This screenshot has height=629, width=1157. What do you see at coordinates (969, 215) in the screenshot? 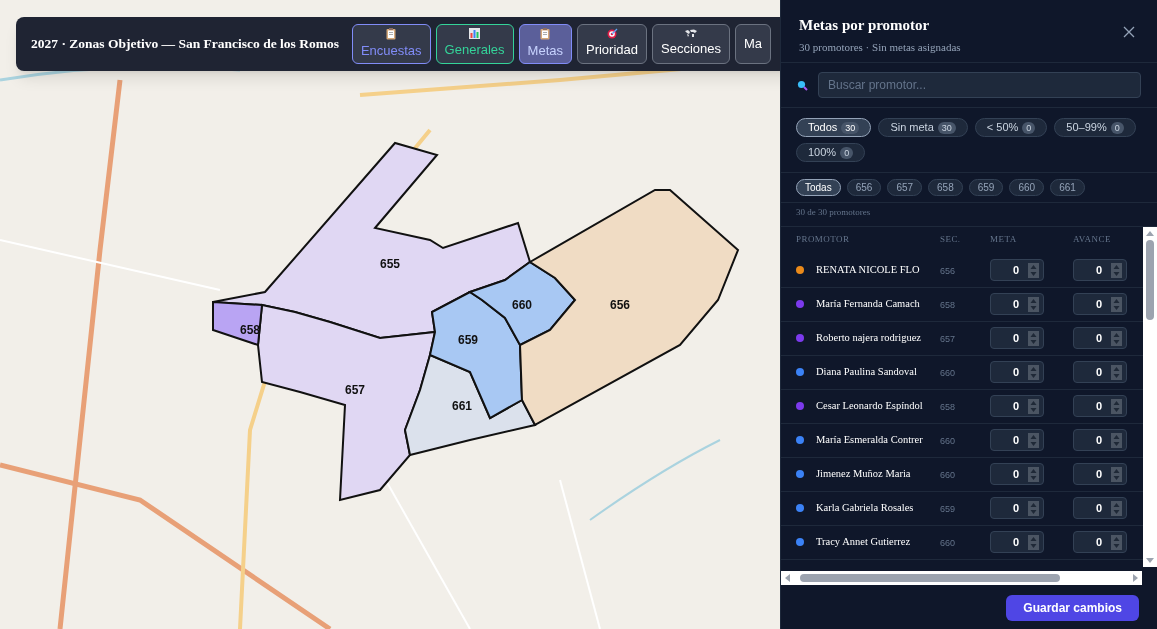
I see `result-count: 30 de 30 promotores` at bounding box center [969, 215].